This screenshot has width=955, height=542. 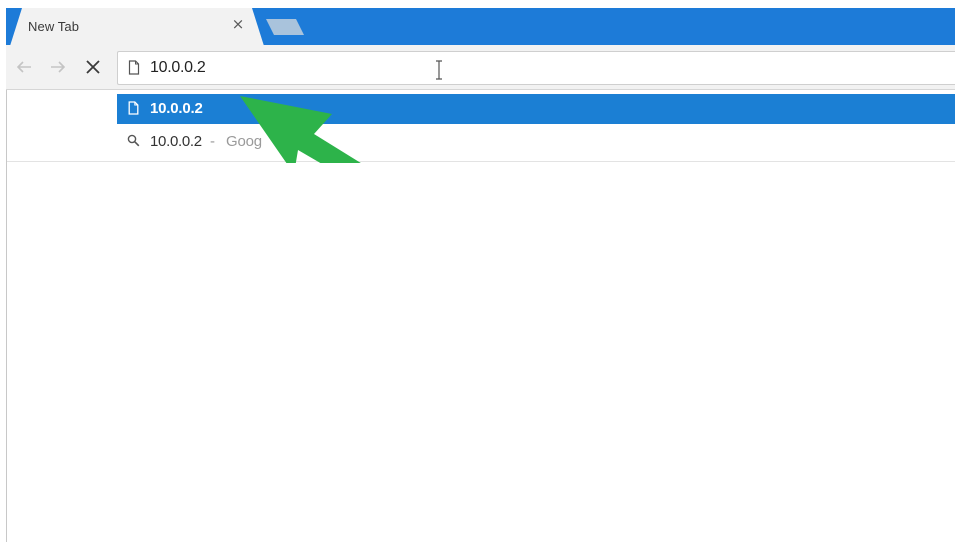 I want to click on stop-button, so click(x=93, y=67).